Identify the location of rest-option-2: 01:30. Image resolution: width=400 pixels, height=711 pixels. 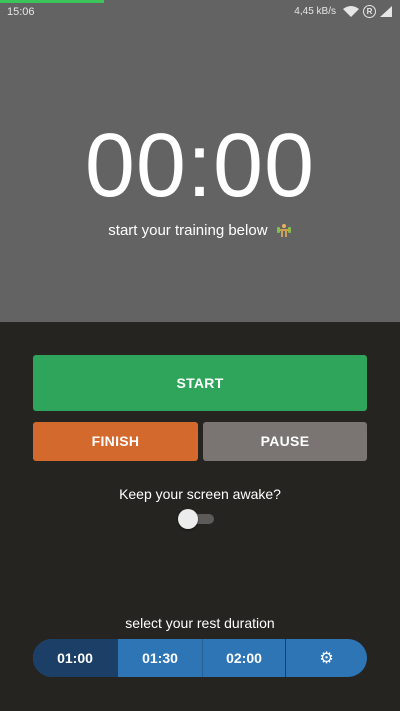
(160, 658).